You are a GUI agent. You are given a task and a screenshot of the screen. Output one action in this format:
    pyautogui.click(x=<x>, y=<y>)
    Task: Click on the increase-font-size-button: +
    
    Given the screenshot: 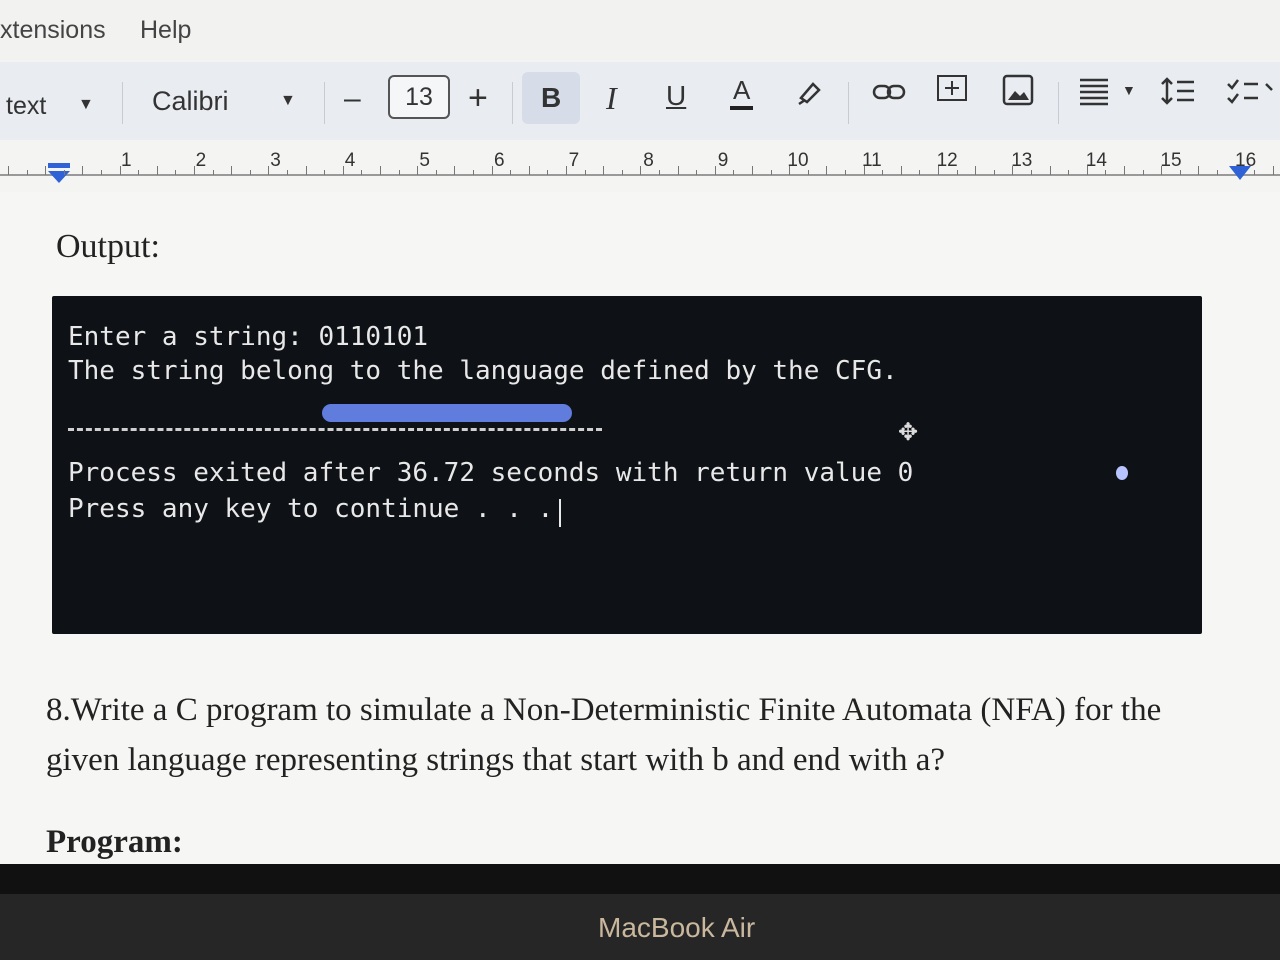 What is the action you would take?
    pyautogui.click(x=478, y=98)
    